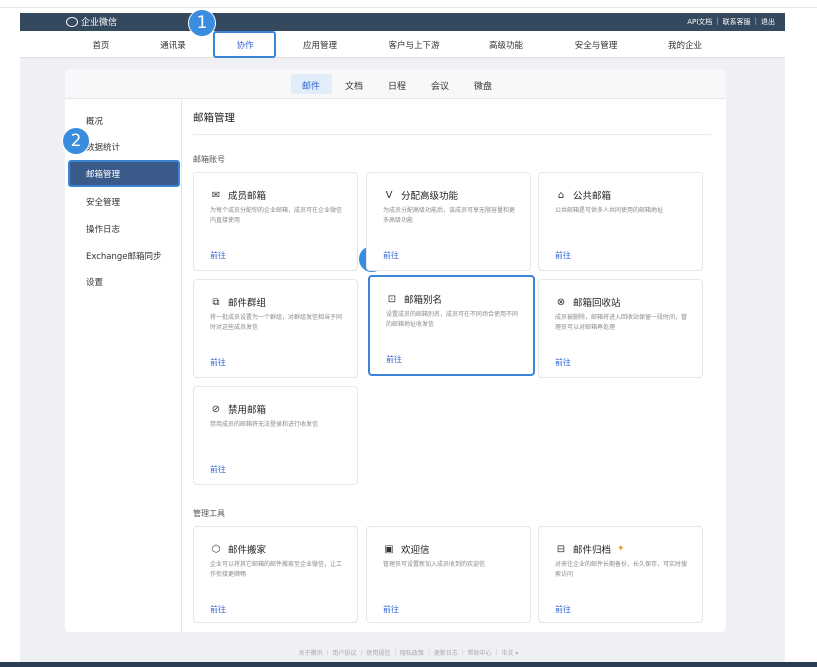 The height and width of the screenshot is (667, 817). I want to click on tile-title: 邮件群组, so click(247, 303).